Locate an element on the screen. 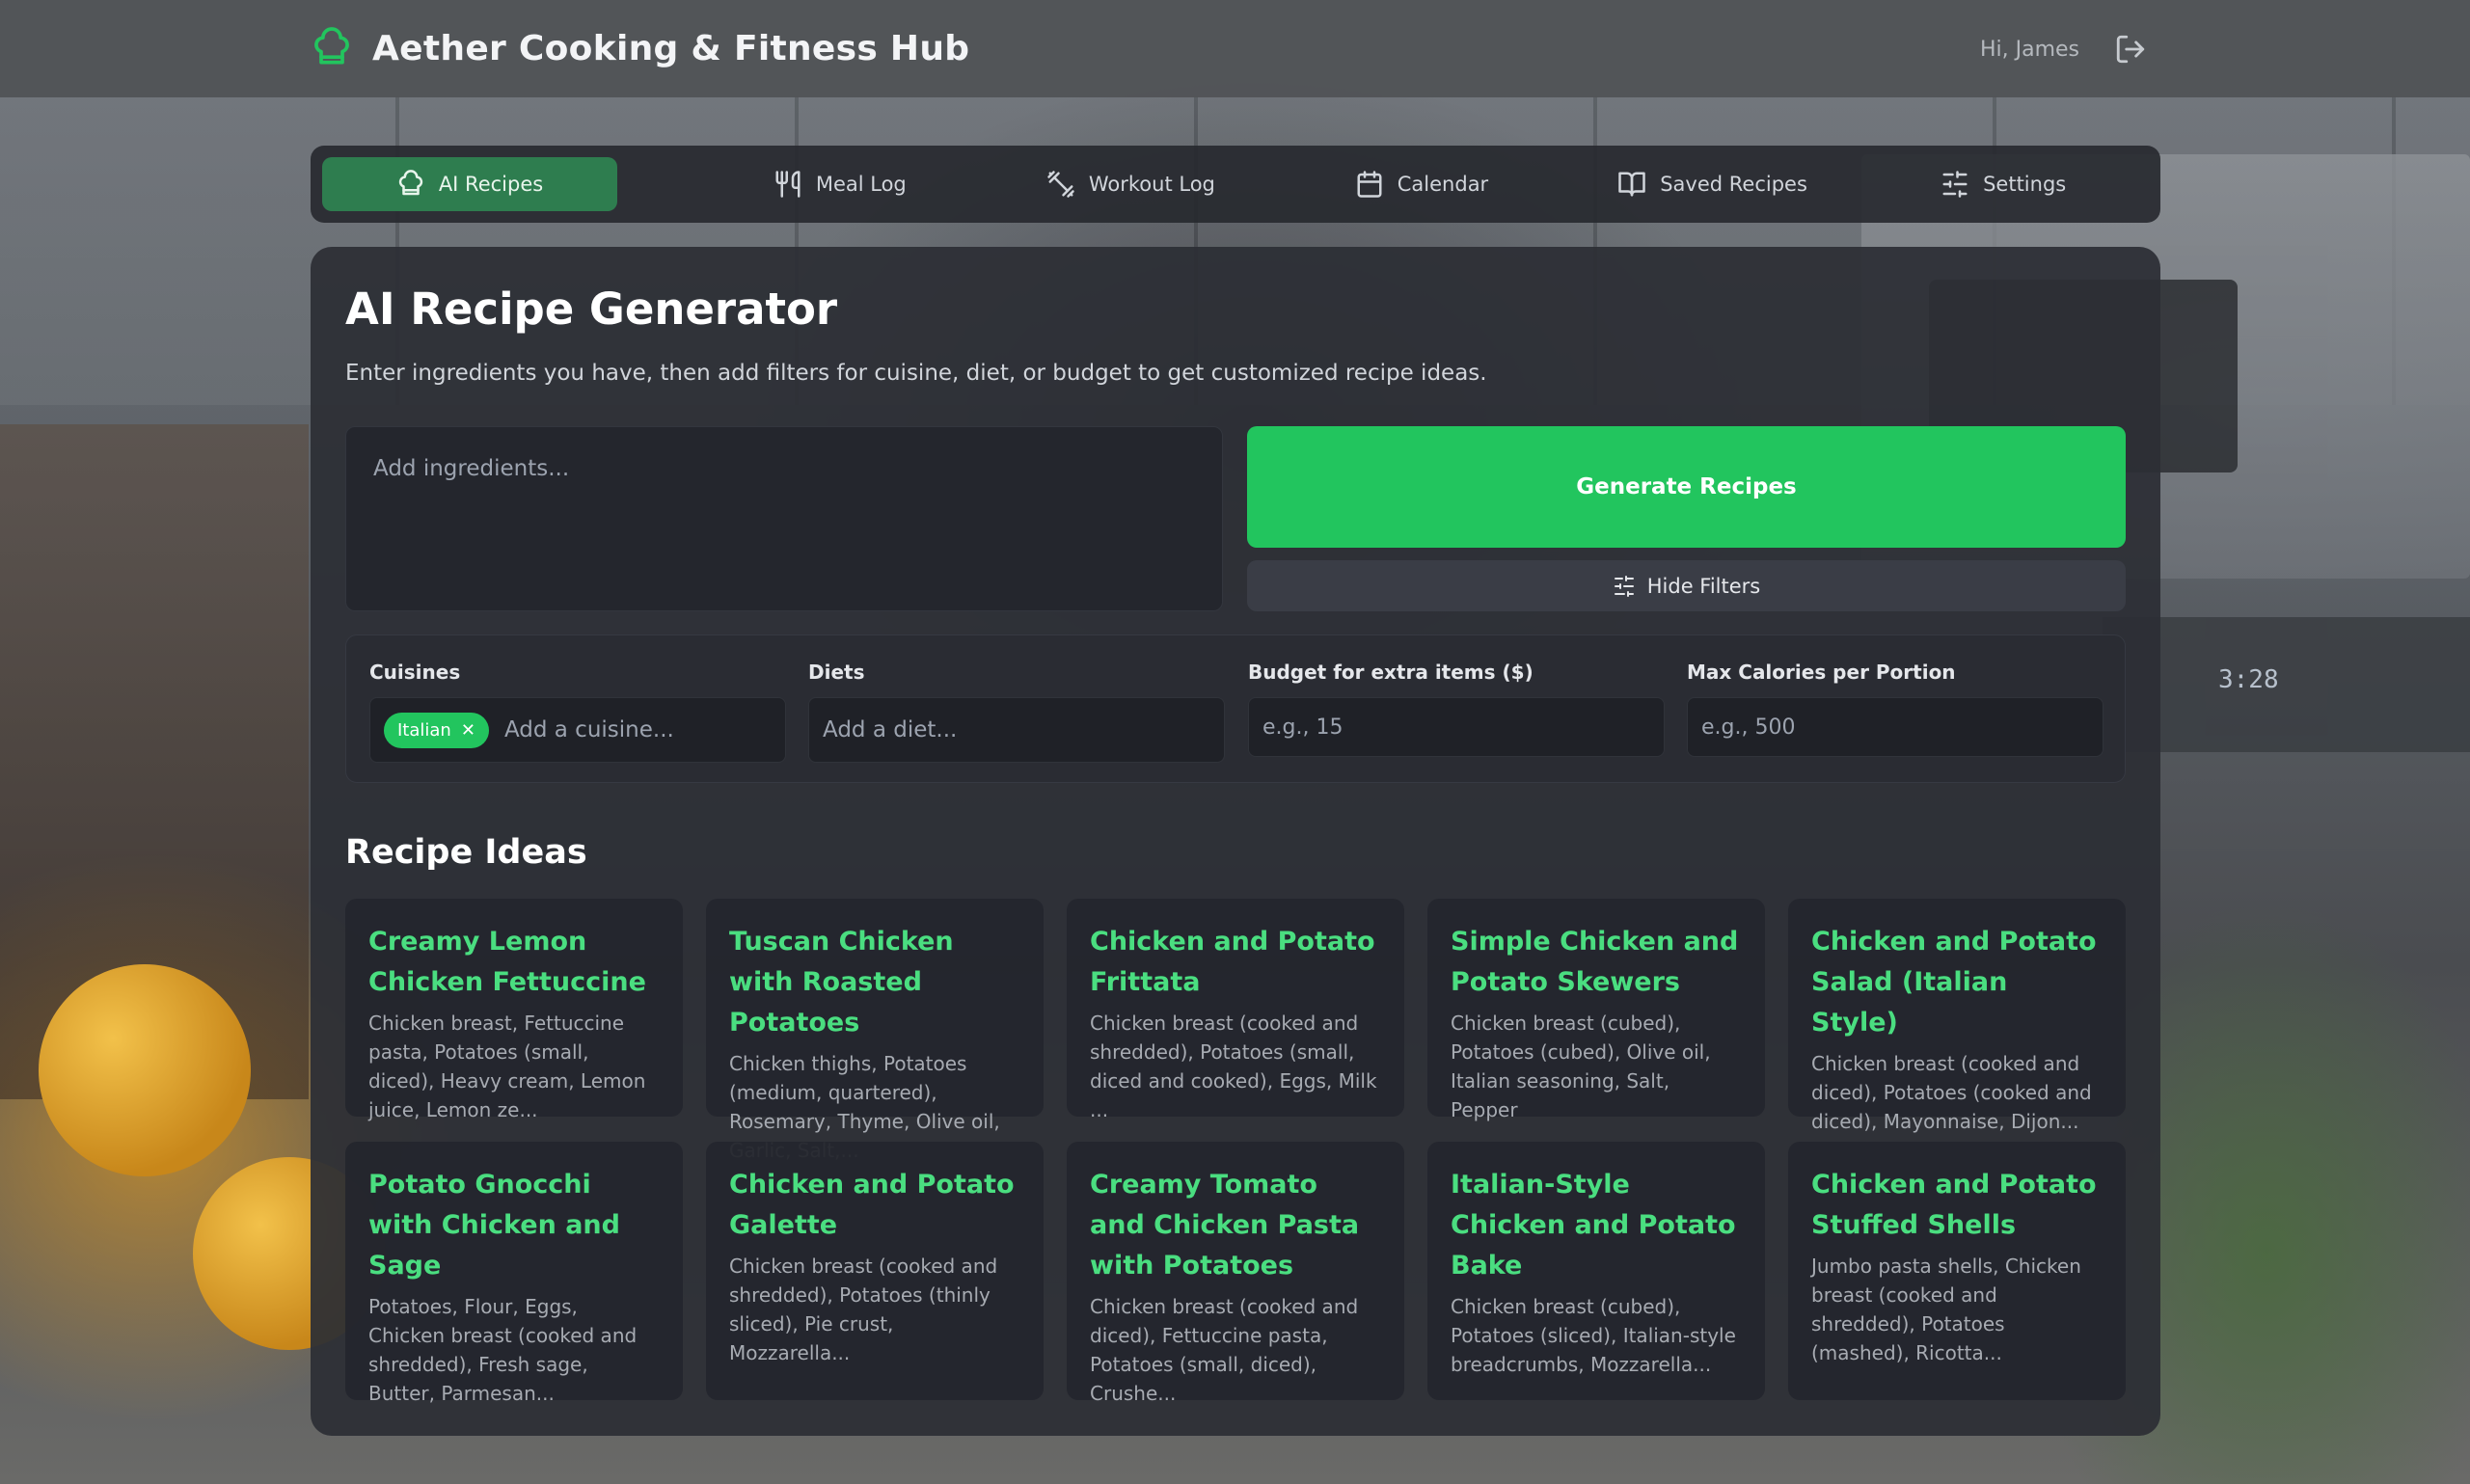 This screenshot has height=1484, width=2470. oven-clock: 3:28 is located at coordinates (2248, 679).